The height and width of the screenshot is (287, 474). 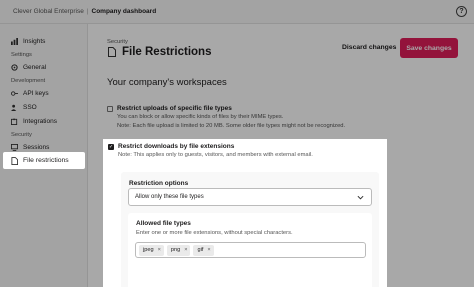 I want to click on tag-label: png, so click(x=175, y=250).